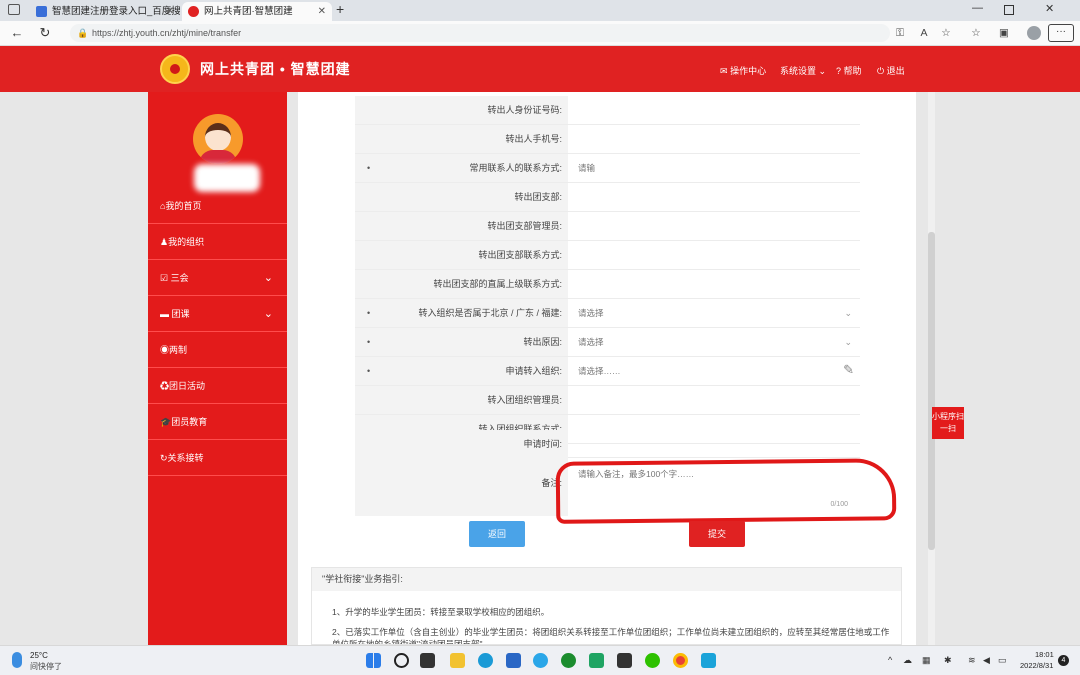  I want to click on sidebar-item-league-day: ♻团日活动, so click(217, 386).